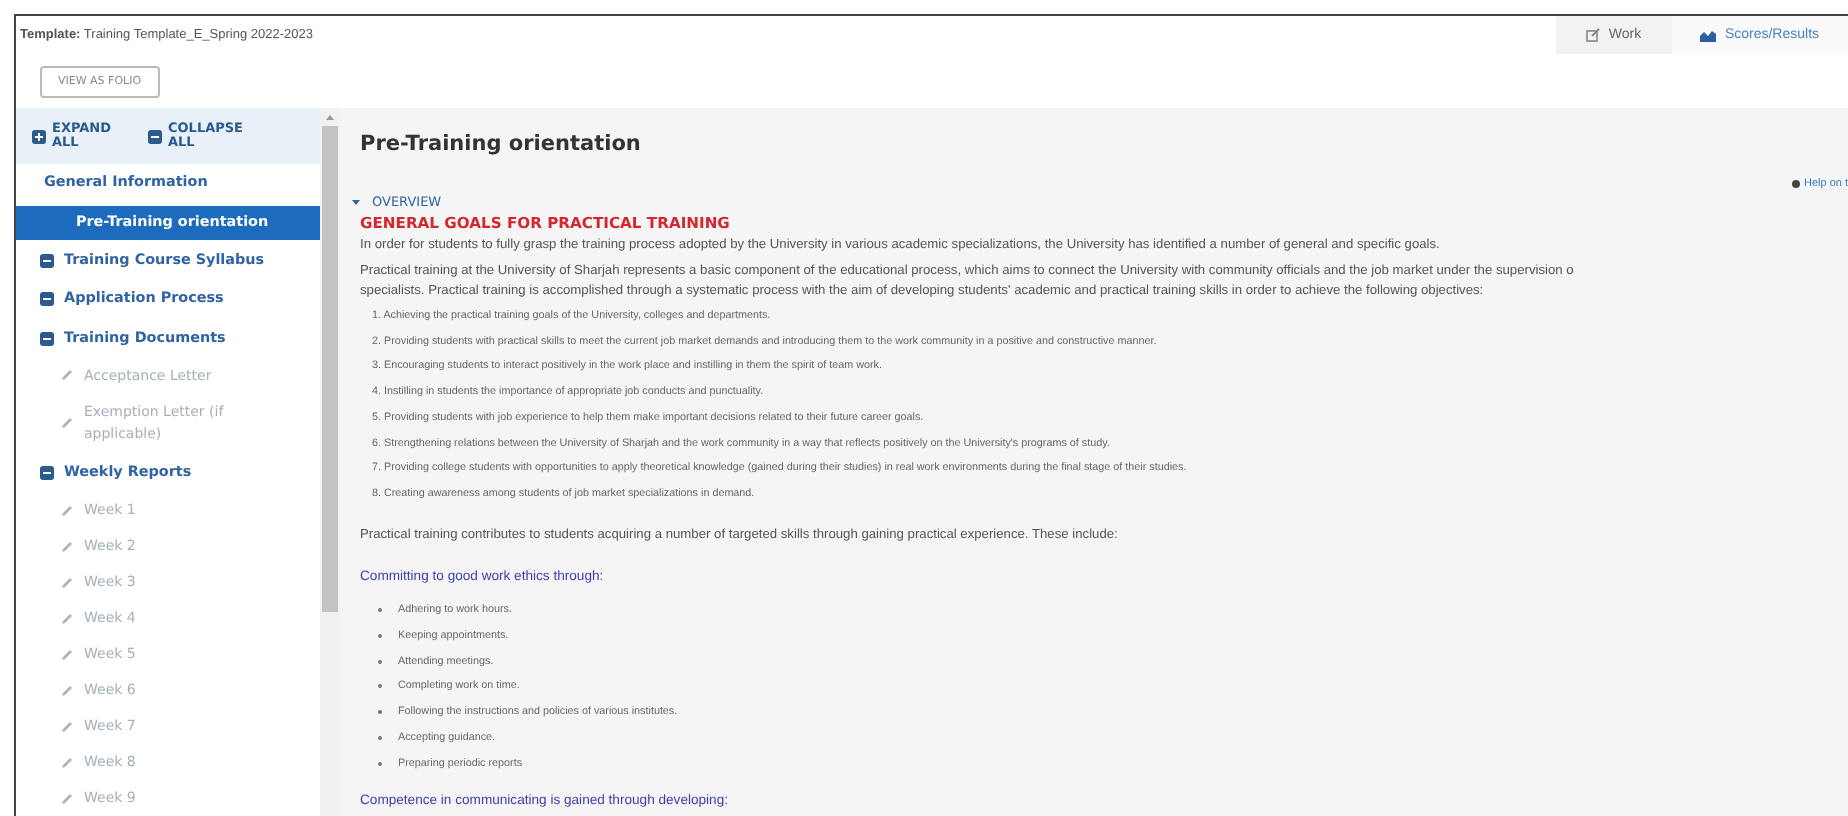 This screenshot has height=816, width=1848. What do you see at coordinates (330, 369) in the screenshot?
I see `scrollbar-thumb` at bounding box center [330, 369].